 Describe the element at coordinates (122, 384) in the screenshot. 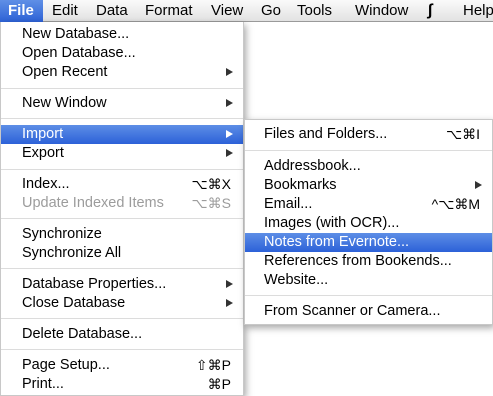

I see `menu-item-print: Print... ⌘P` at that location.